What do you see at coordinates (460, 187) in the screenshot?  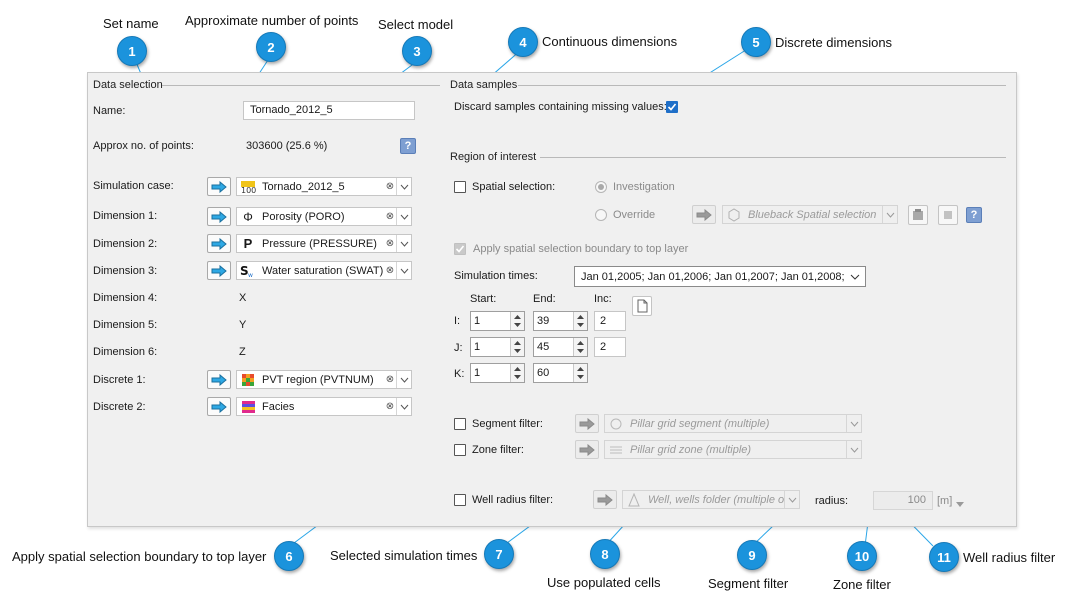 I see `spatial-selection-checkbox` at bounding box center [460, 187].